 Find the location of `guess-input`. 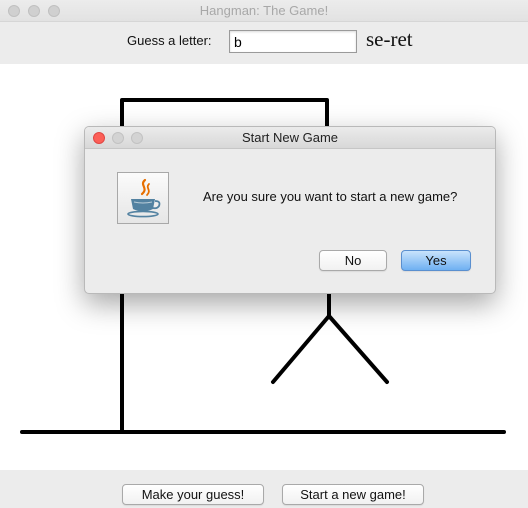

guess-input is located at coordinates (293, 41).